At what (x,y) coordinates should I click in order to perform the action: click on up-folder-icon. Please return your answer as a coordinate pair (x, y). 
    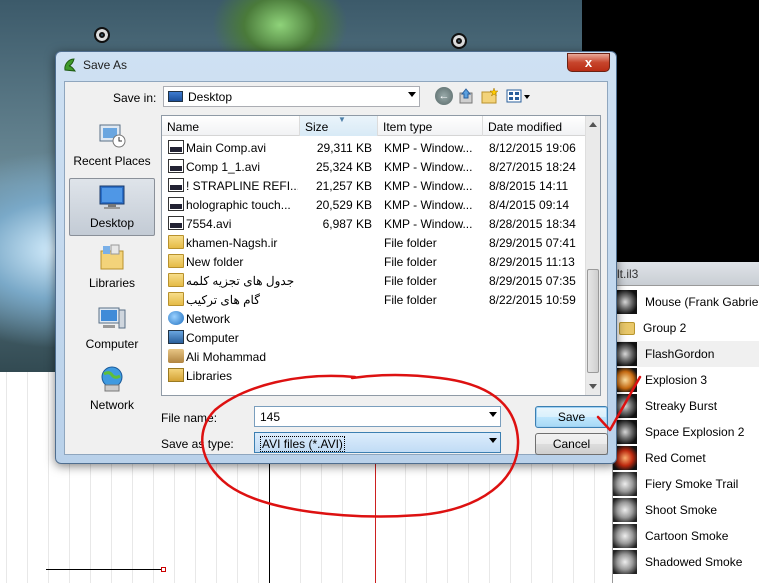
    Looking at the image, I should click on (467, 96).